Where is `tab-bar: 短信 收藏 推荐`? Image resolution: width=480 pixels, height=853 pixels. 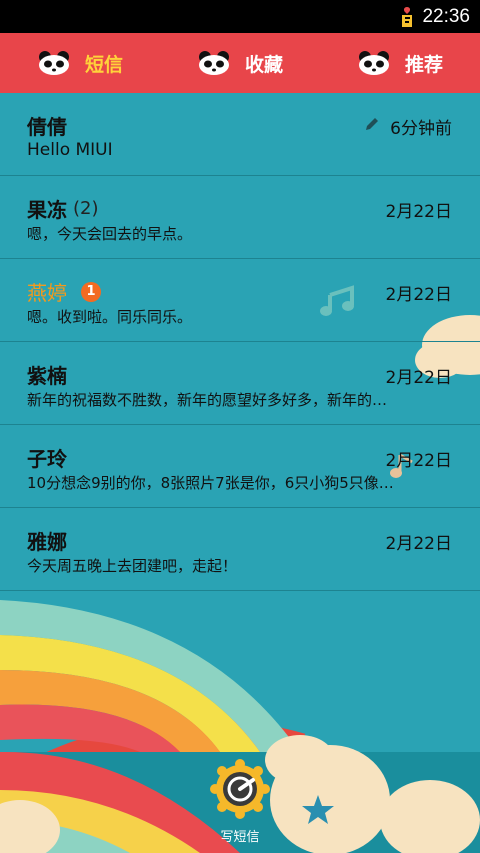 tab-bar: 短信 收藏 推荐 is located at coordinates (240, 63).